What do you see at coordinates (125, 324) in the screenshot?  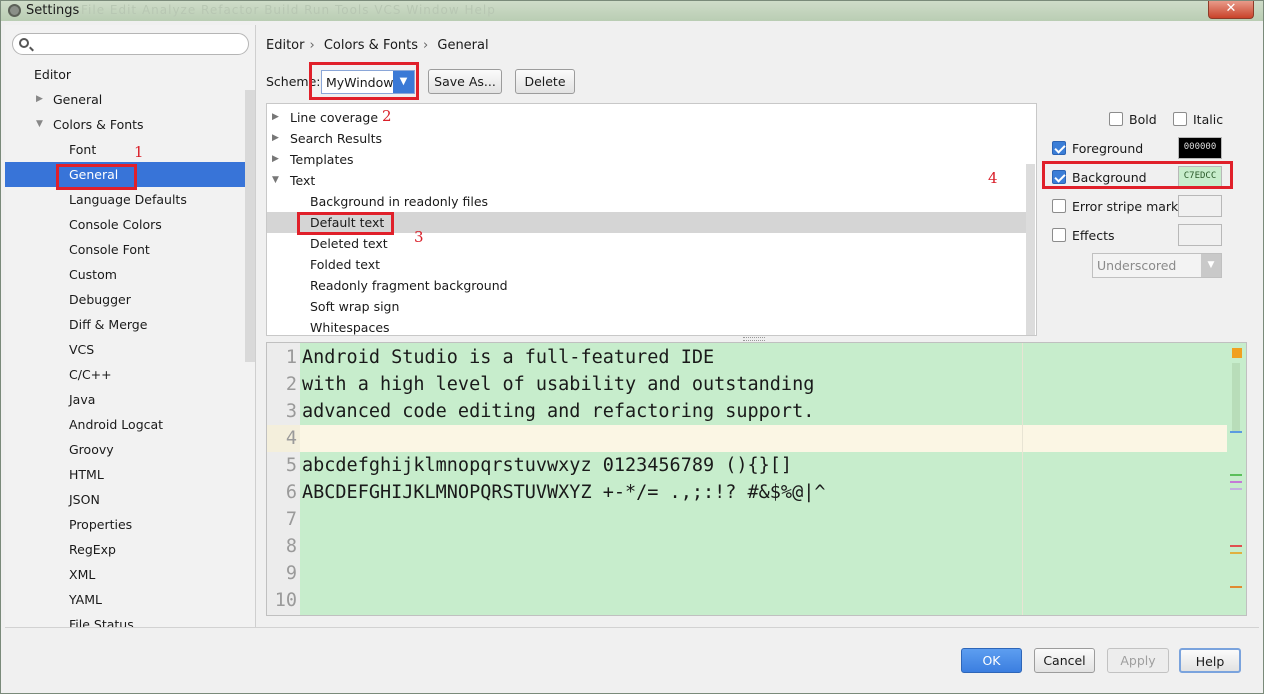 I see `tree-item-diff-merge: Diff & Merge` at bounding box center [125, 324].